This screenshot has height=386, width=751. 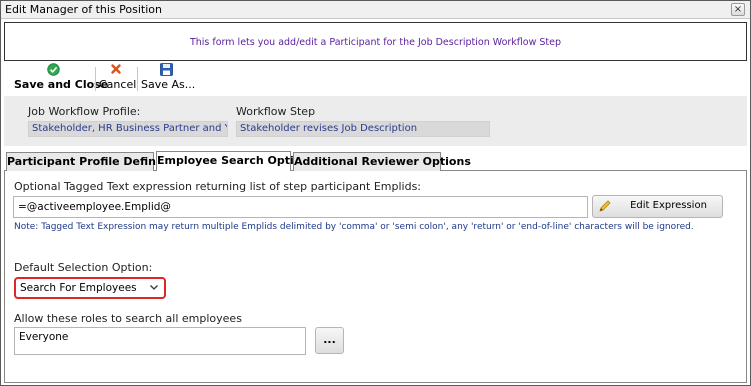 I want to click on cancel-label: Cancel, so click(x=118, y=84).